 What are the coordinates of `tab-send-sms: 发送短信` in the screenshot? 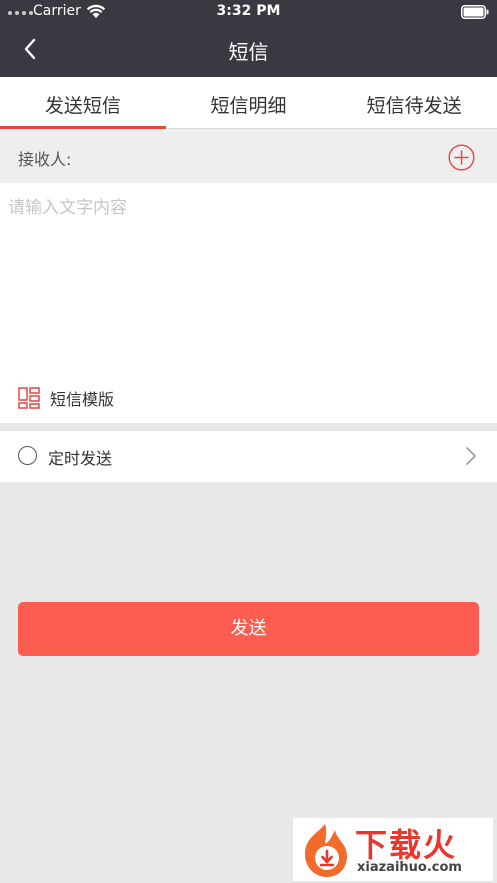 It's located at (83, 103).